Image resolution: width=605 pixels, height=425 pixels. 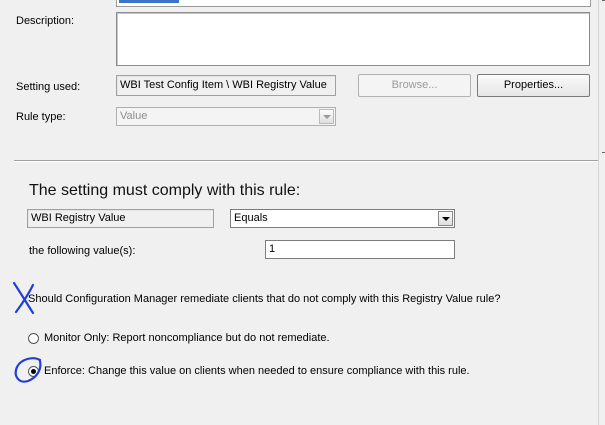 What do you see at coordinates (28, 370) in the screenshot?
I see `ink-circle-mark` at bounding box center [28, 370].